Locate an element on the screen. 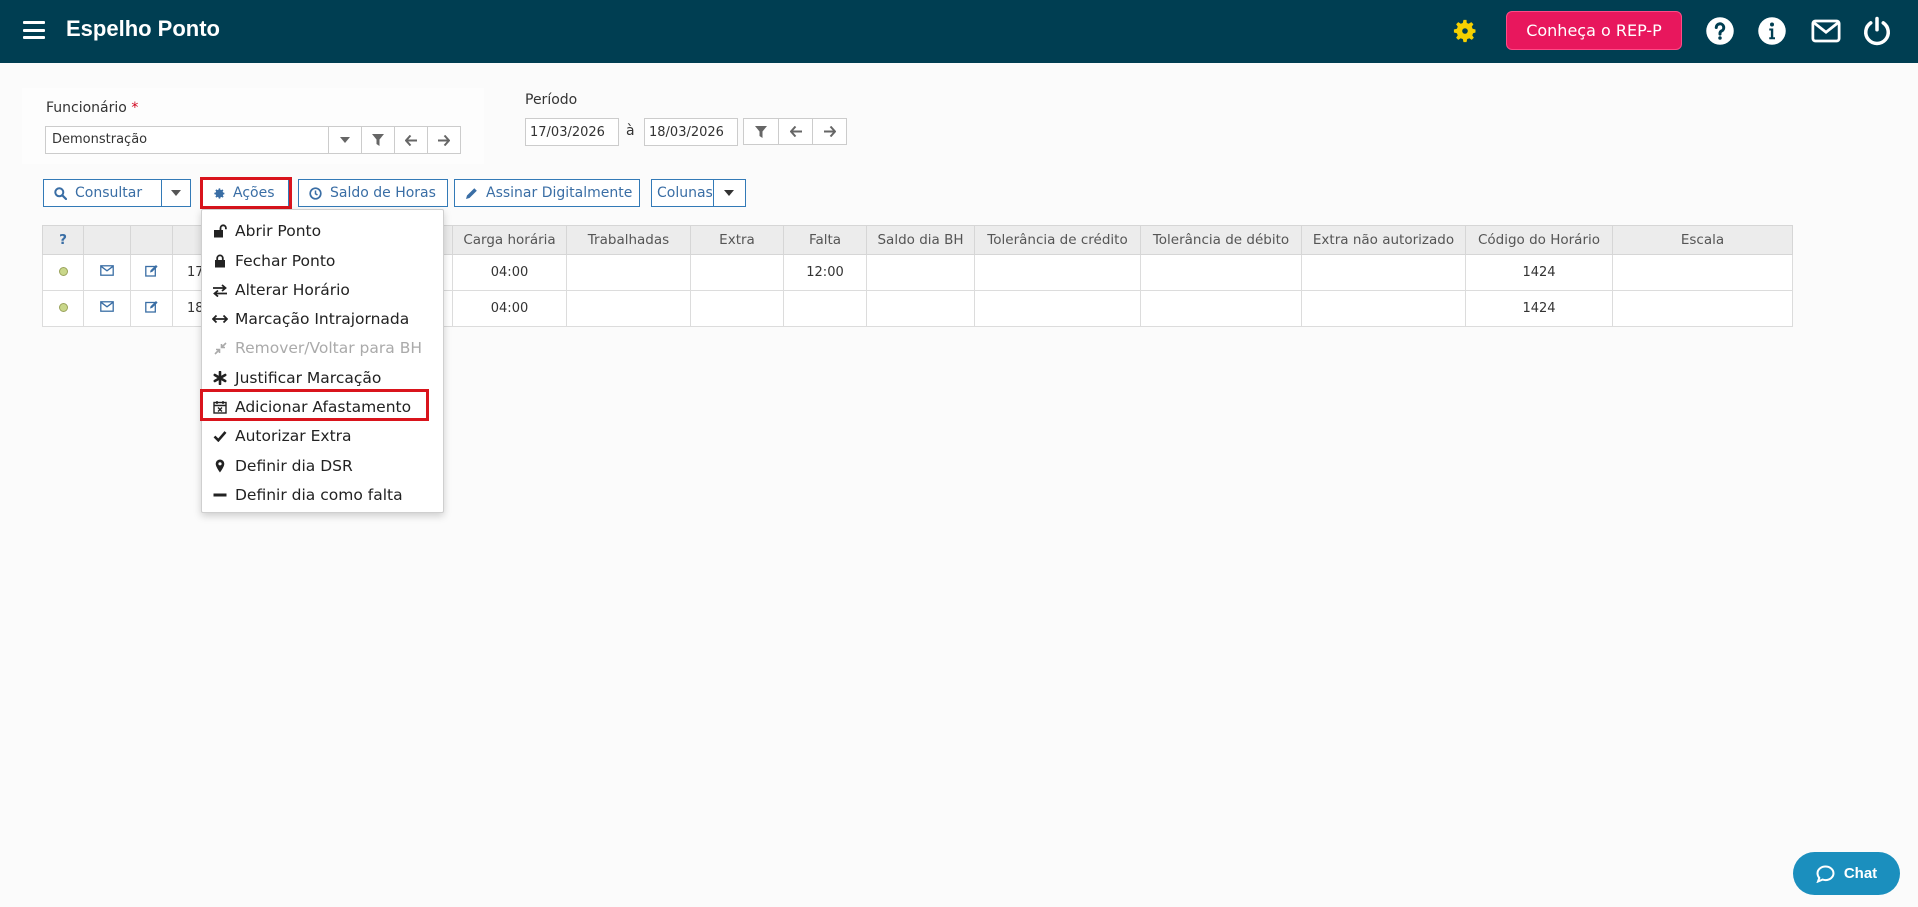 Image resolution: width=1918 pixels, height=907 pixels. colunas-button-group: Colunas is located at coordinates (698, 193).